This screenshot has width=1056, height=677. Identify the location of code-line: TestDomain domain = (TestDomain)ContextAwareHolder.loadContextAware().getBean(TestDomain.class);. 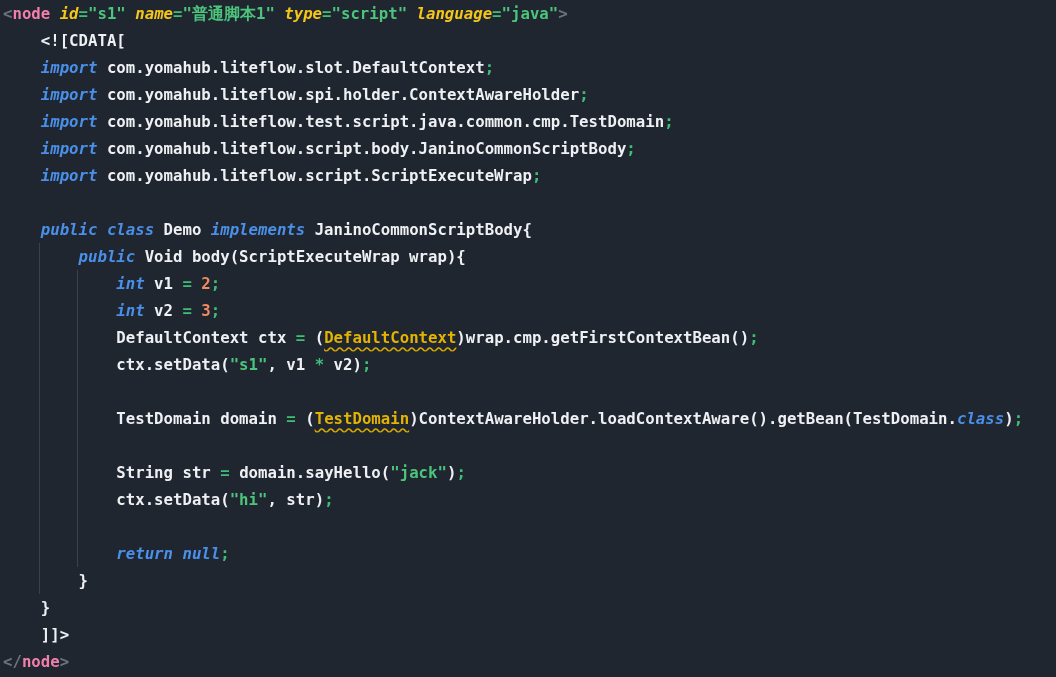
(570, 418).